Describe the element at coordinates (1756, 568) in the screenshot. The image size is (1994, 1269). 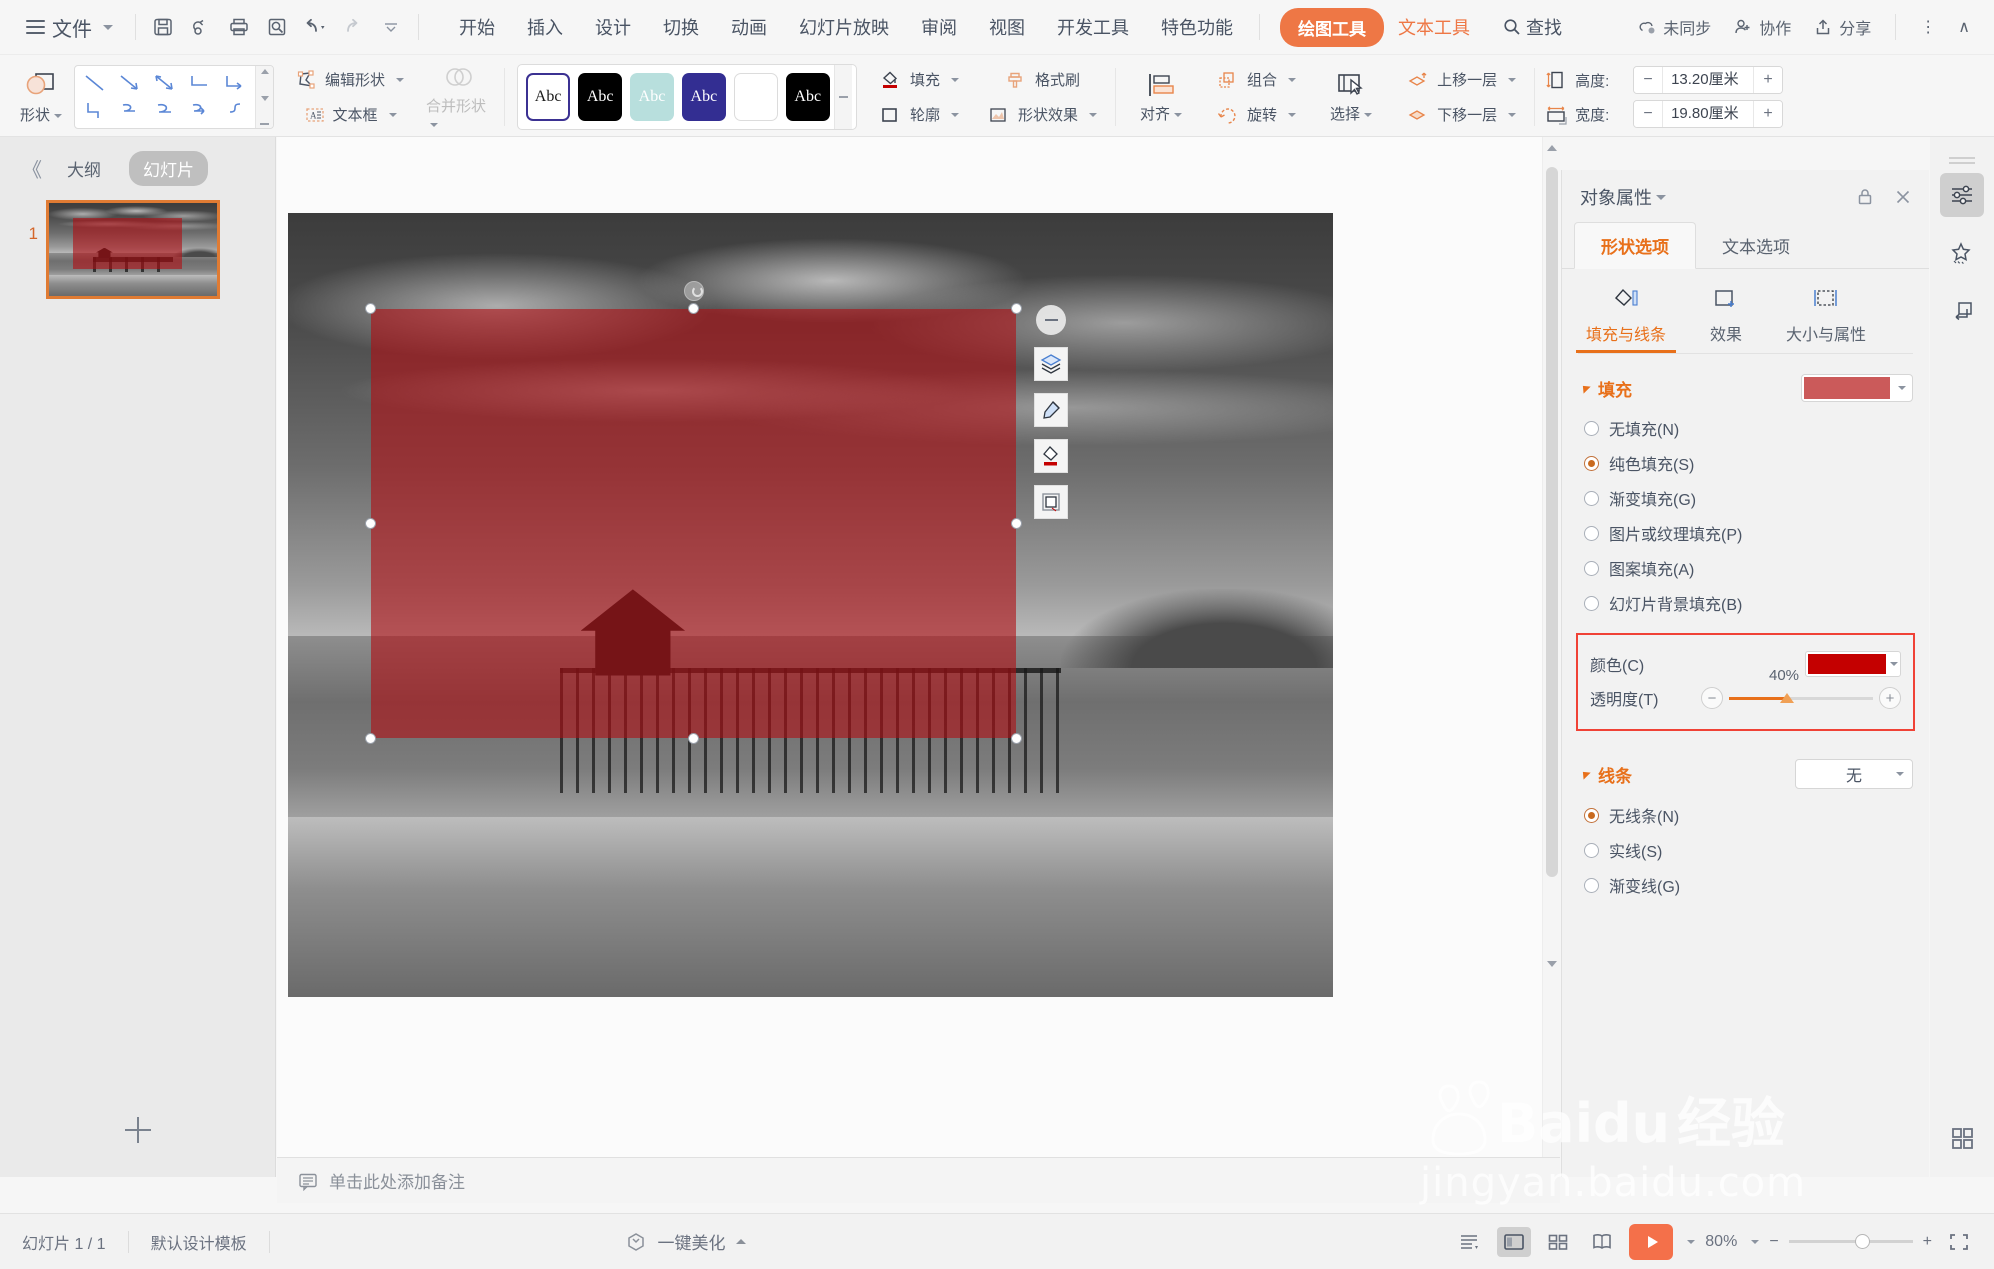
I see `radio-pattern-fill: 图案填充(A)` at that location.